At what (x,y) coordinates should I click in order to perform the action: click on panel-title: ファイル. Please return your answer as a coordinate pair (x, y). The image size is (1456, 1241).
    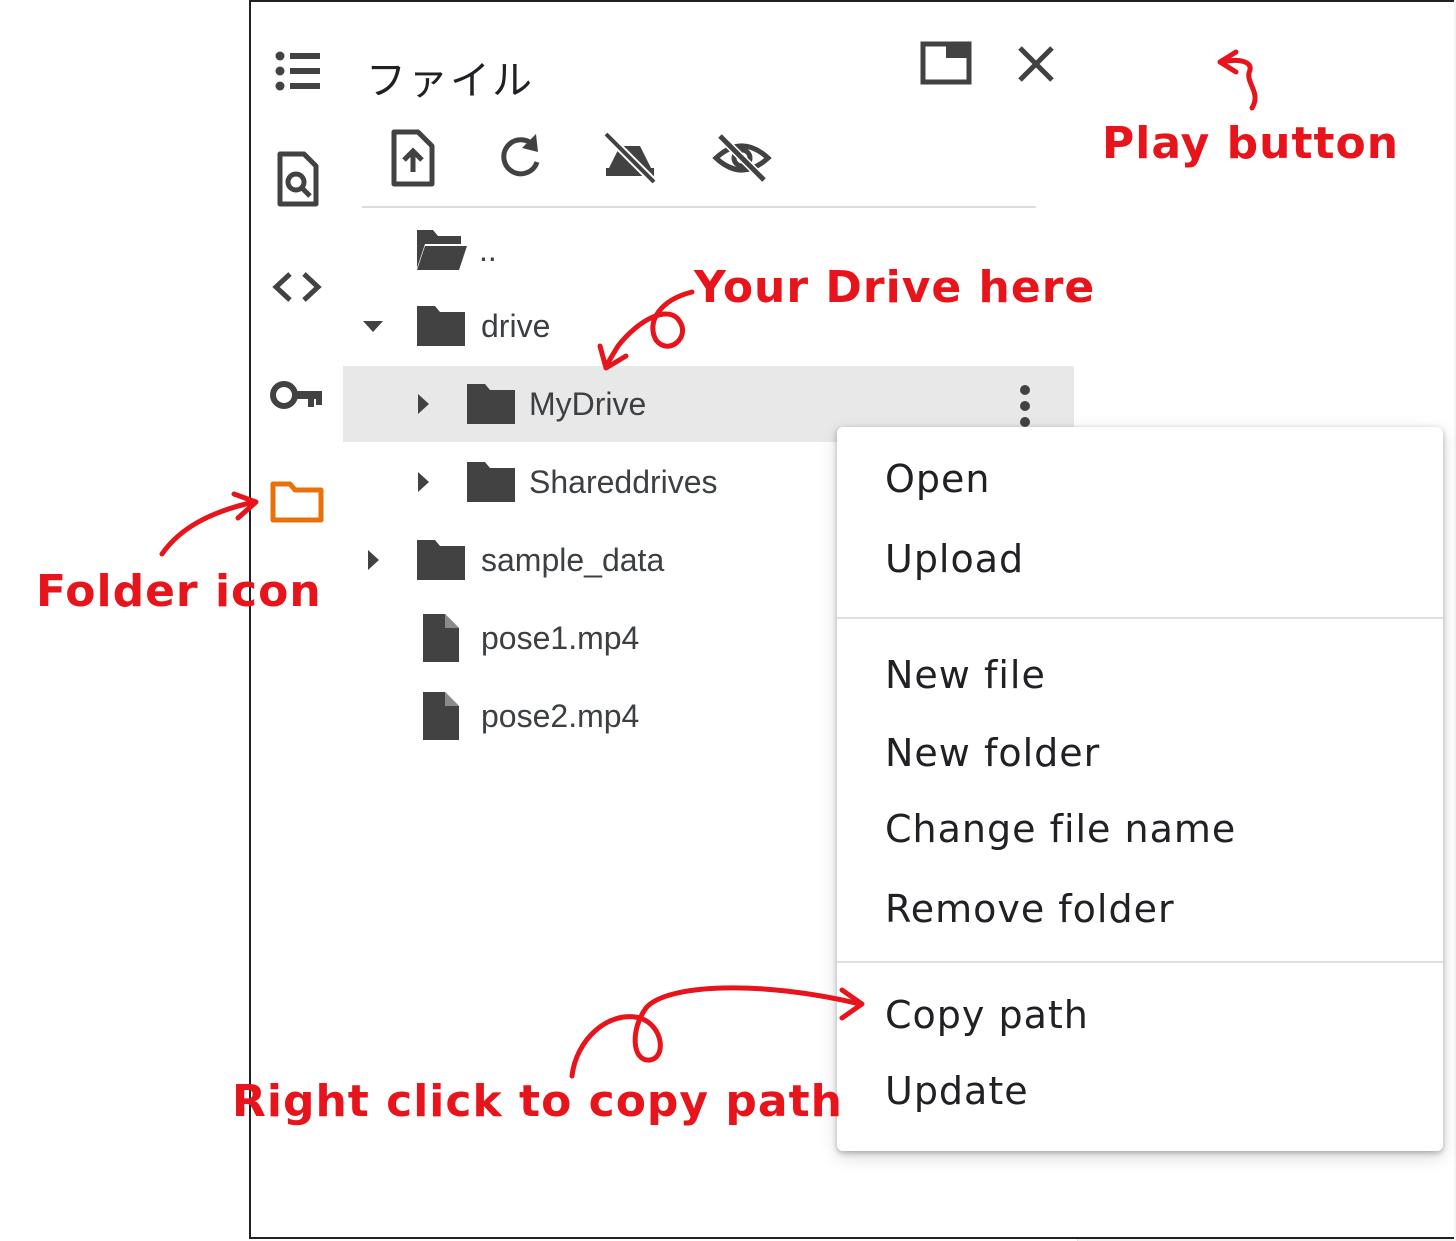
    Looking at the image, I should click on (450, 81).